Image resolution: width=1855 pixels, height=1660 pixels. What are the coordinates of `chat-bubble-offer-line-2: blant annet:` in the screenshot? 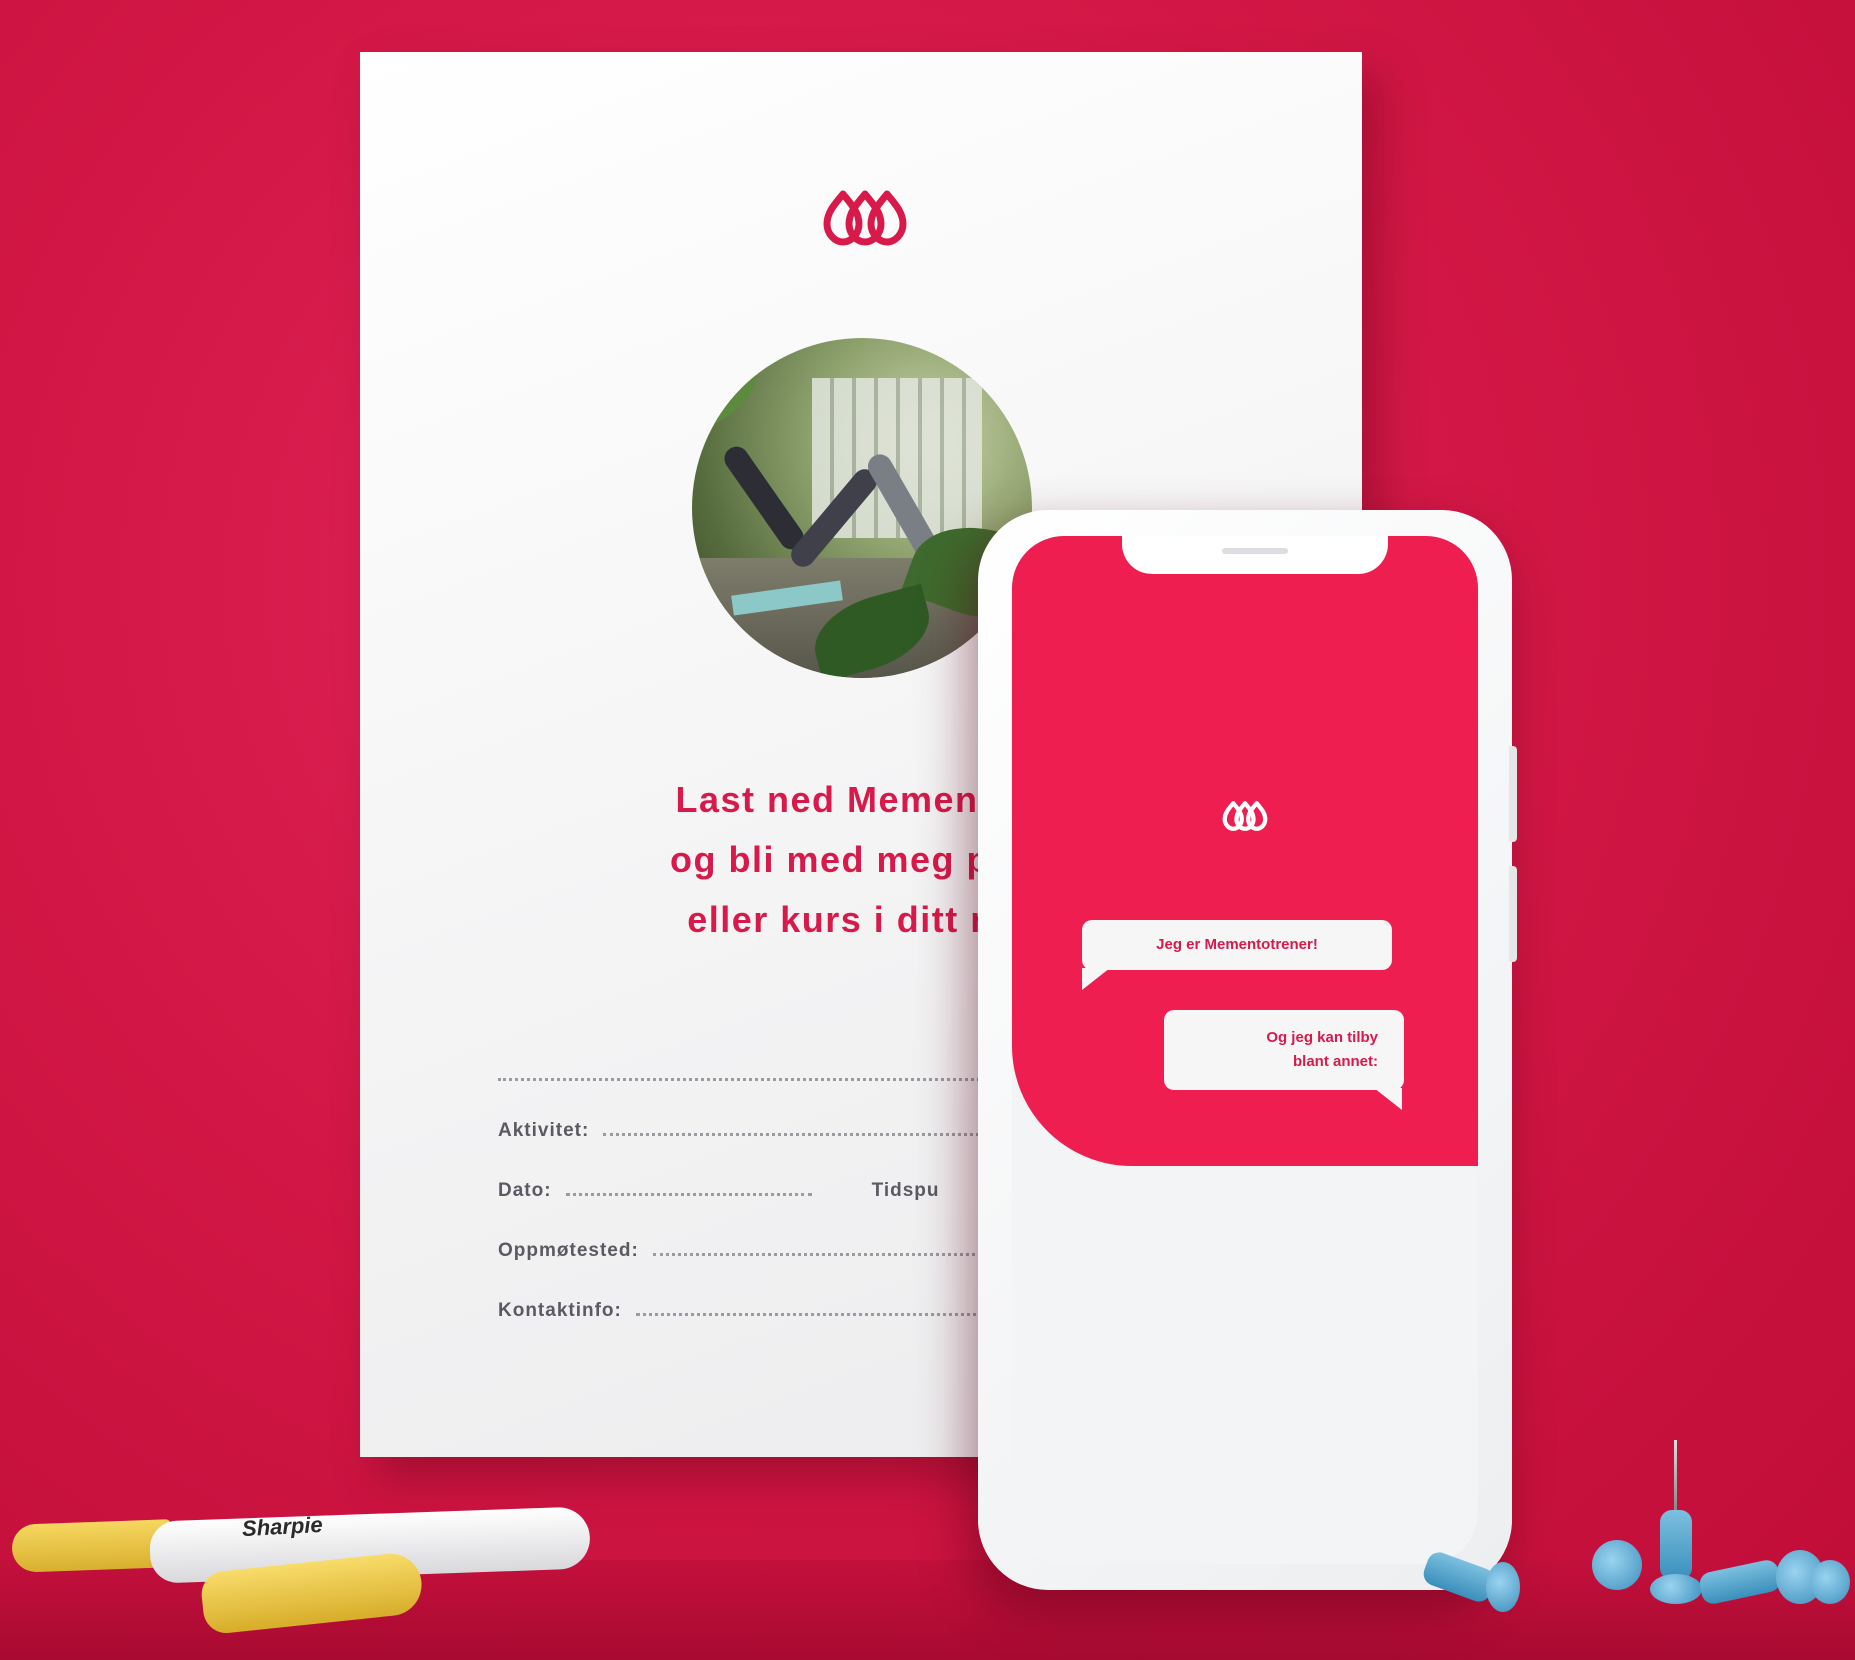 It's located at (1335, 1061).